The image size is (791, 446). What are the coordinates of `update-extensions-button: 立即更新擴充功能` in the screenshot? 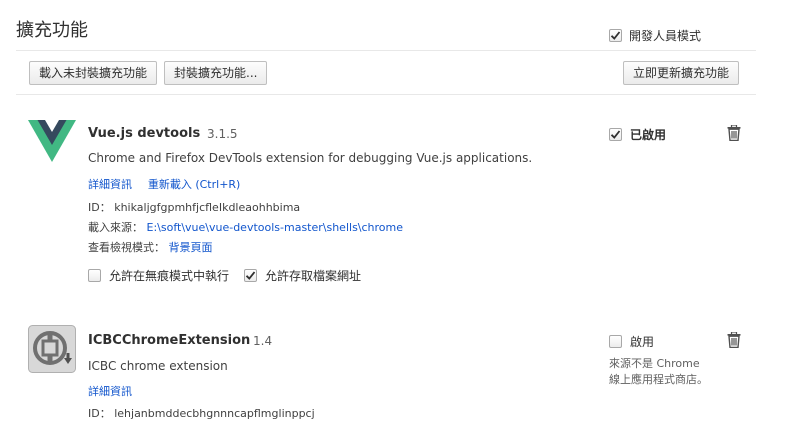 It's located at (681, 73).